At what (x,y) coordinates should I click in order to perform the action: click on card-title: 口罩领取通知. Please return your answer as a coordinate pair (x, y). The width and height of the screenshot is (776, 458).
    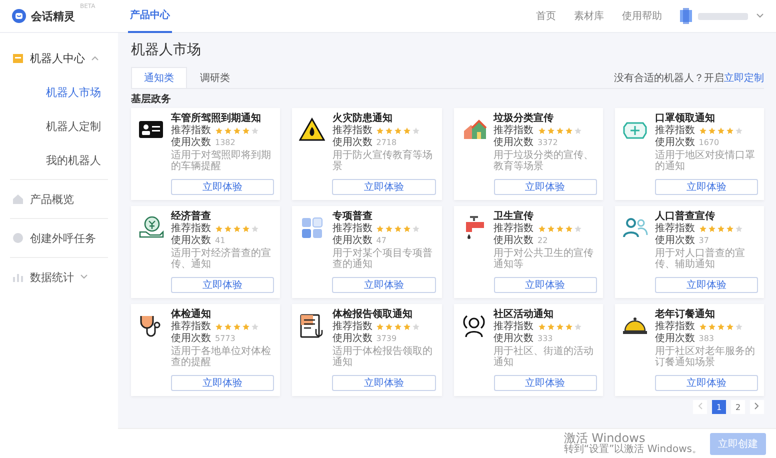
    Looking at the image, I should click on (685, 118).